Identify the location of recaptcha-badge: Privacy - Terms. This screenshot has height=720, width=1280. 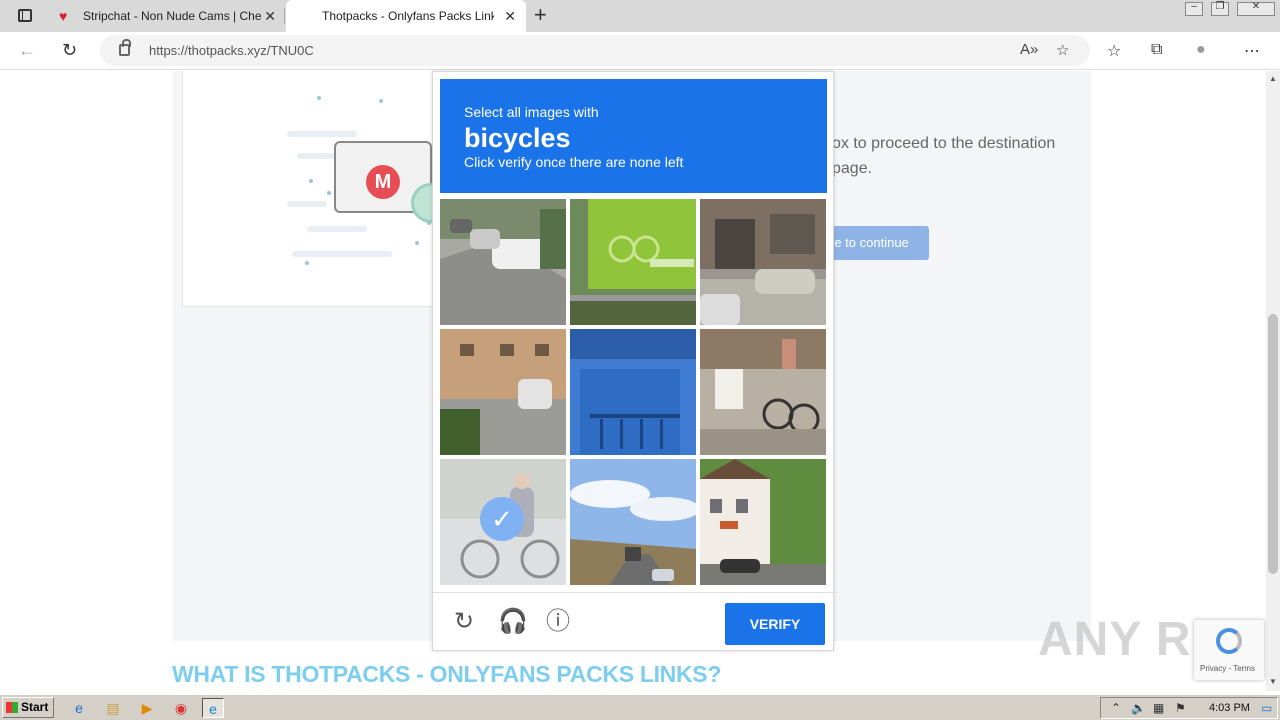
(1229, 650).